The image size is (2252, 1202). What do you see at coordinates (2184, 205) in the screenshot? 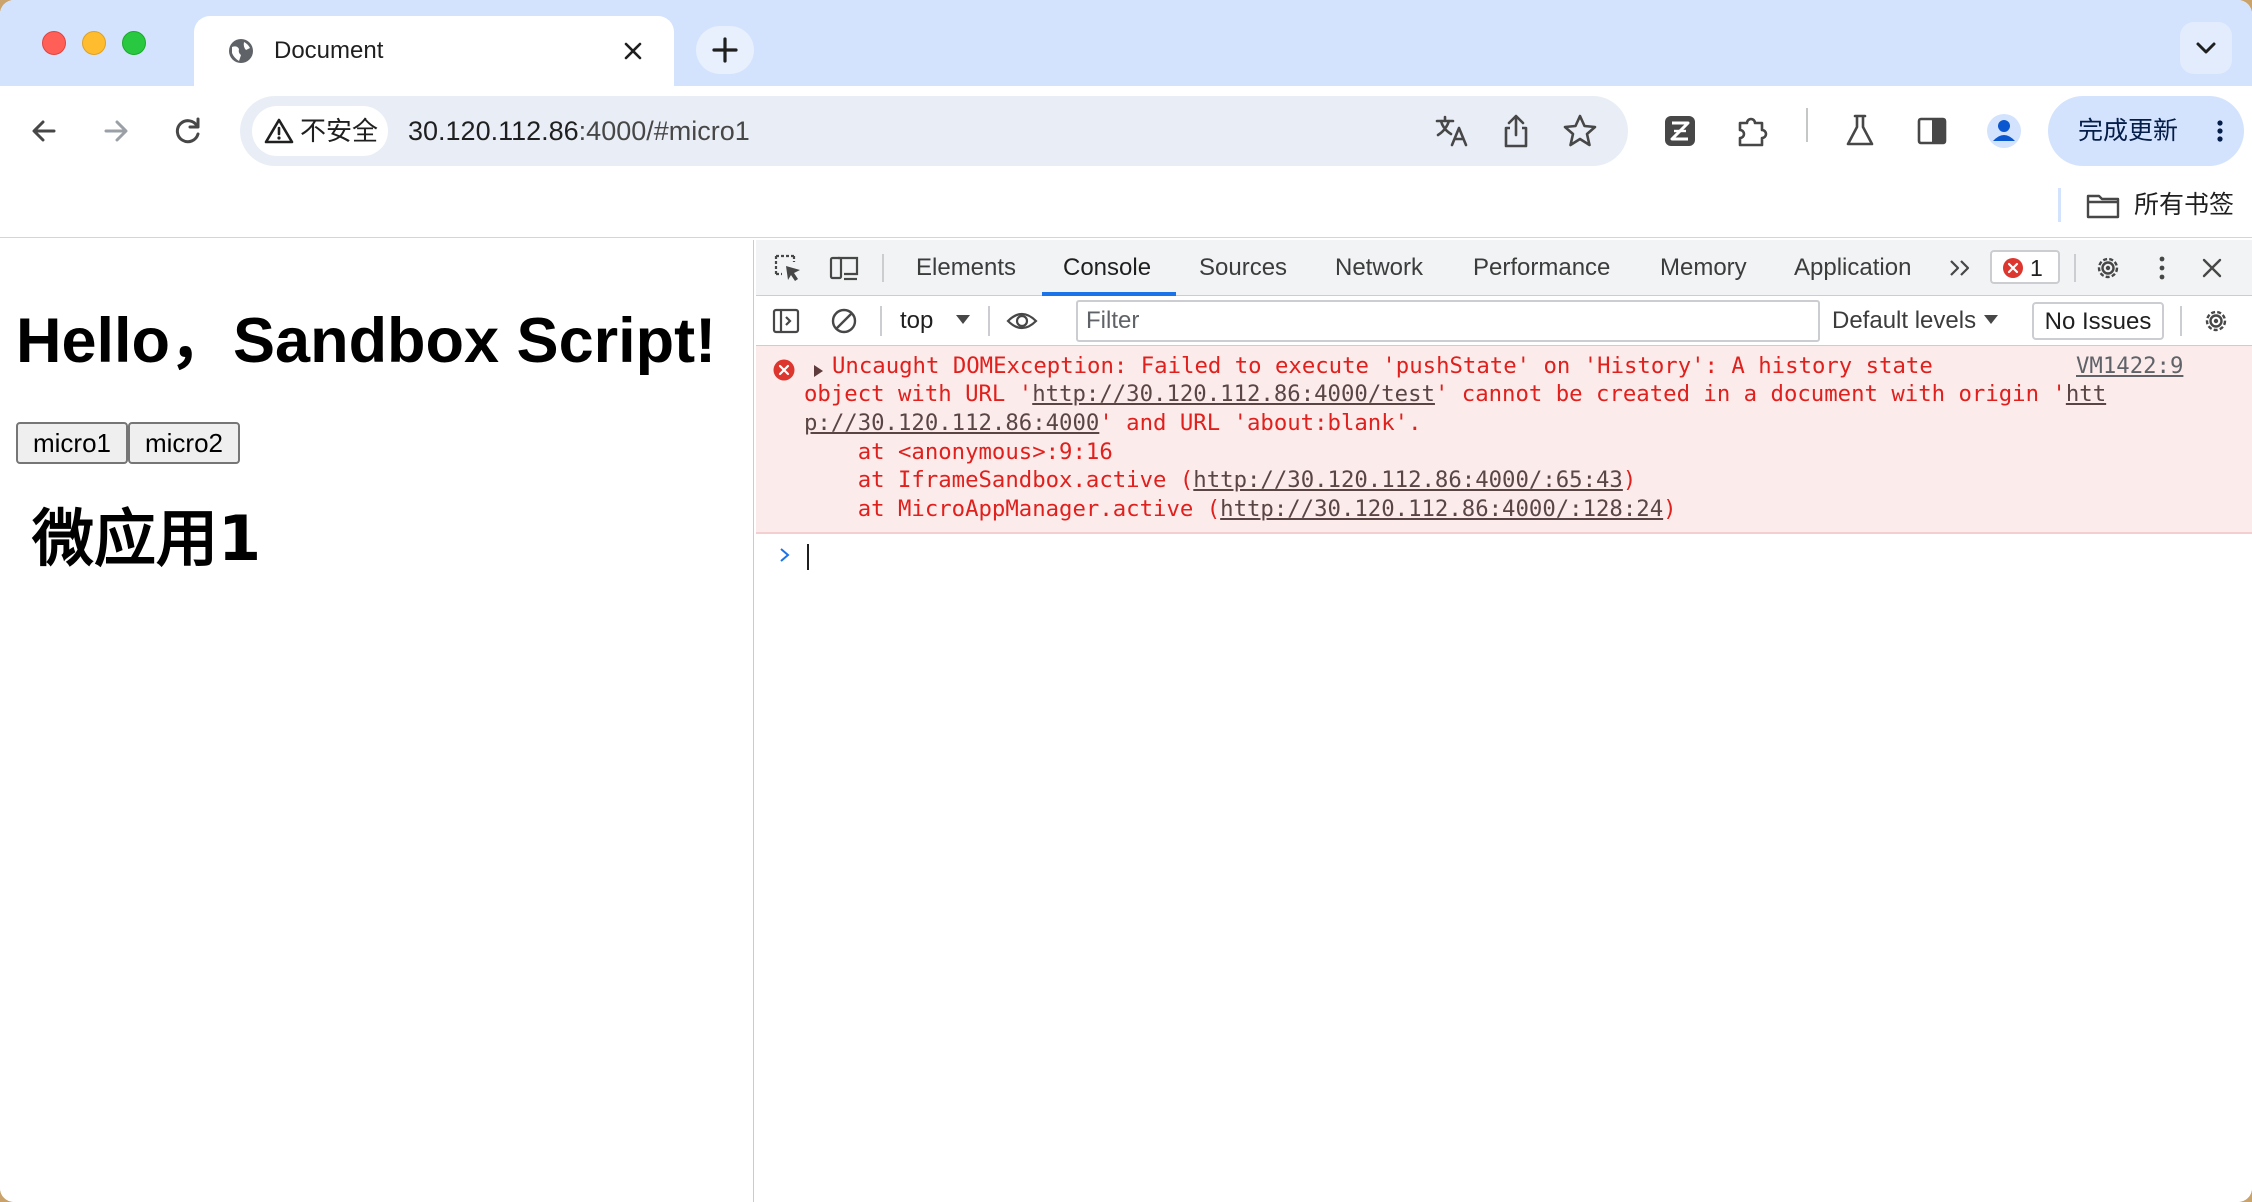
I see `all-bookmarks-label: 所有书签` at bounding box center [2184, 205].